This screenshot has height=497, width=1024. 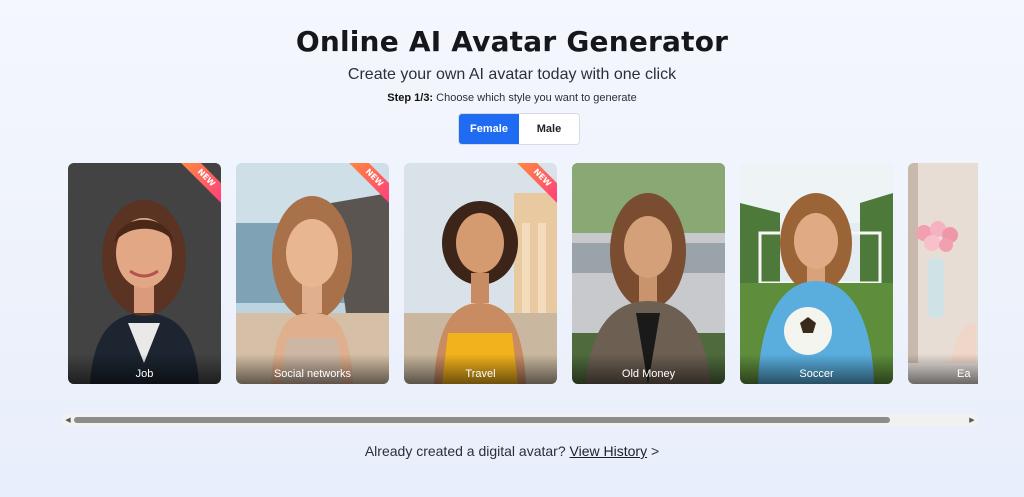 What do you see at coordinates (480, 369) in the screenshot?
I see `style-label: Travel` at bounding box center [480, 369].